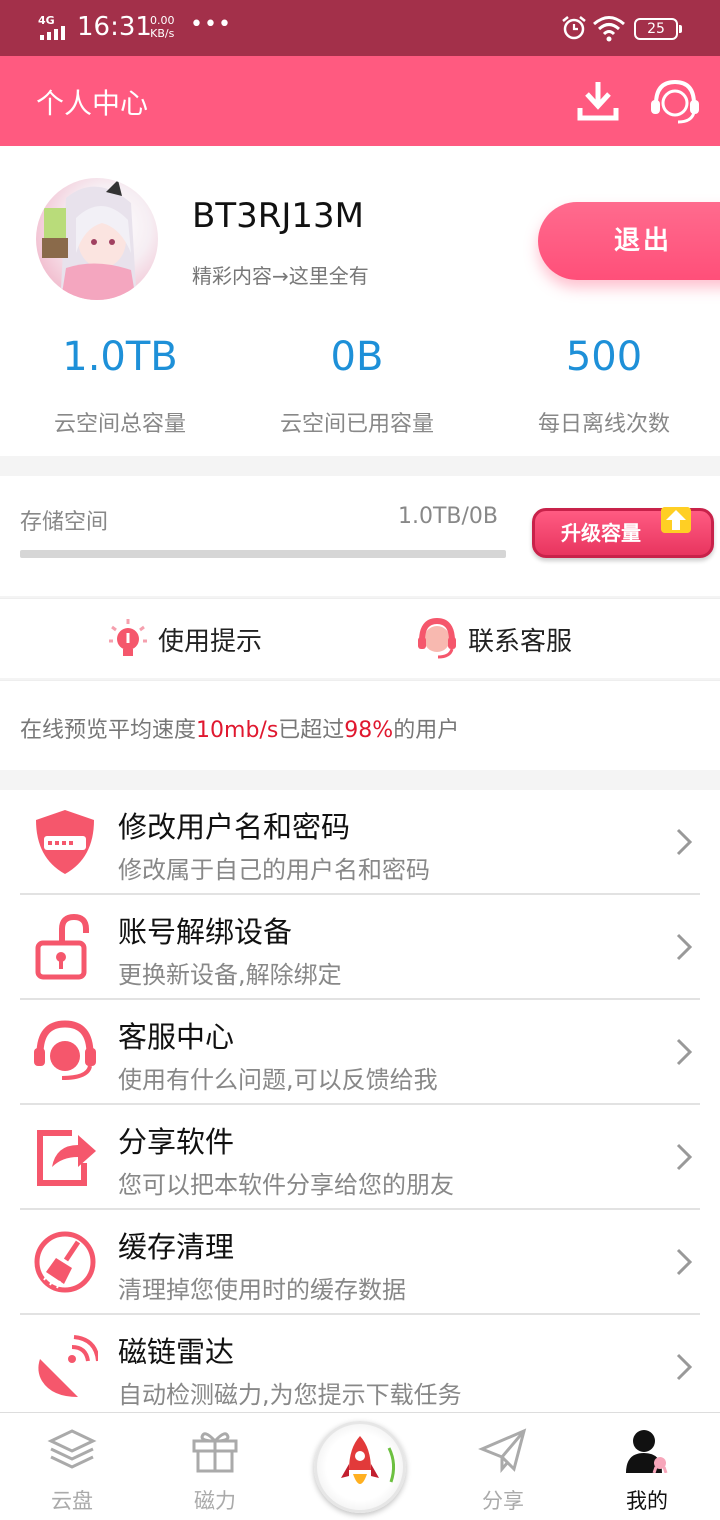 This screenshot has height=1520, width=720. Describe the element at coordinates (286, 1185) in the screenshot. I see `menu-item-subtitle: 您可以把本软件分享给您的朋友` at that location.